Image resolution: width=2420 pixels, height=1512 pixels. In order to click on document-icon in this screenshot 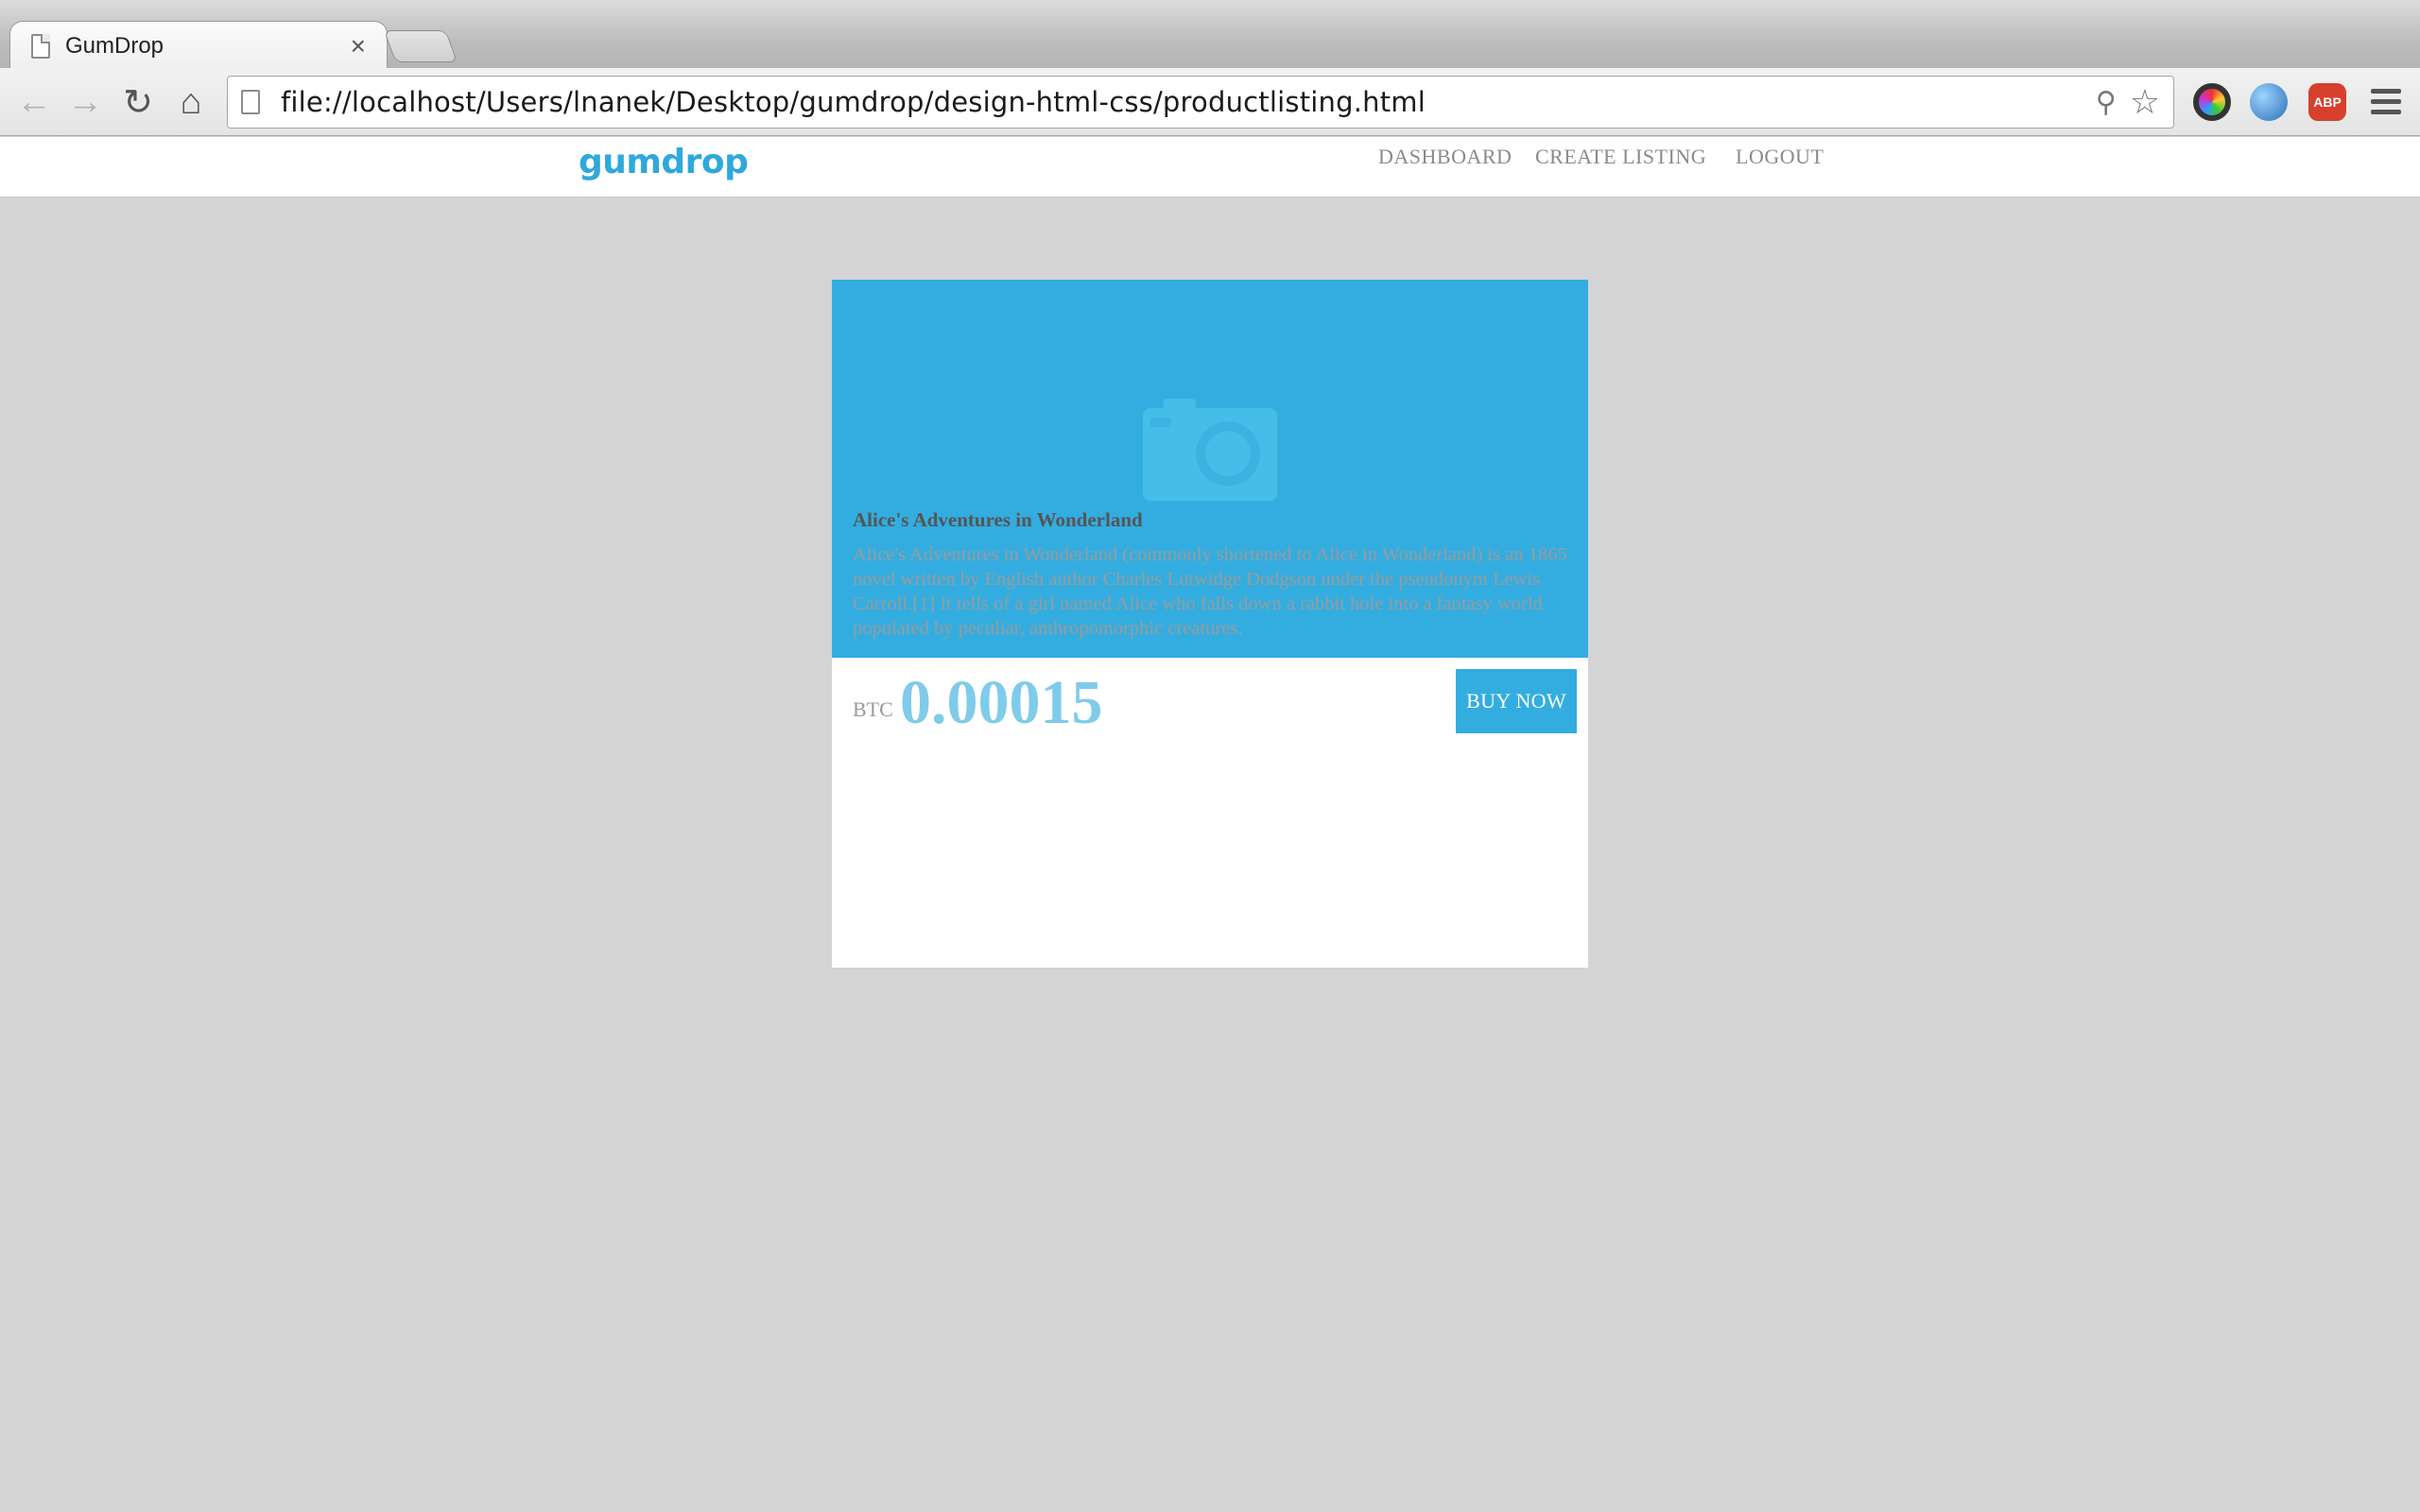, I will do `click(40, 46)`.